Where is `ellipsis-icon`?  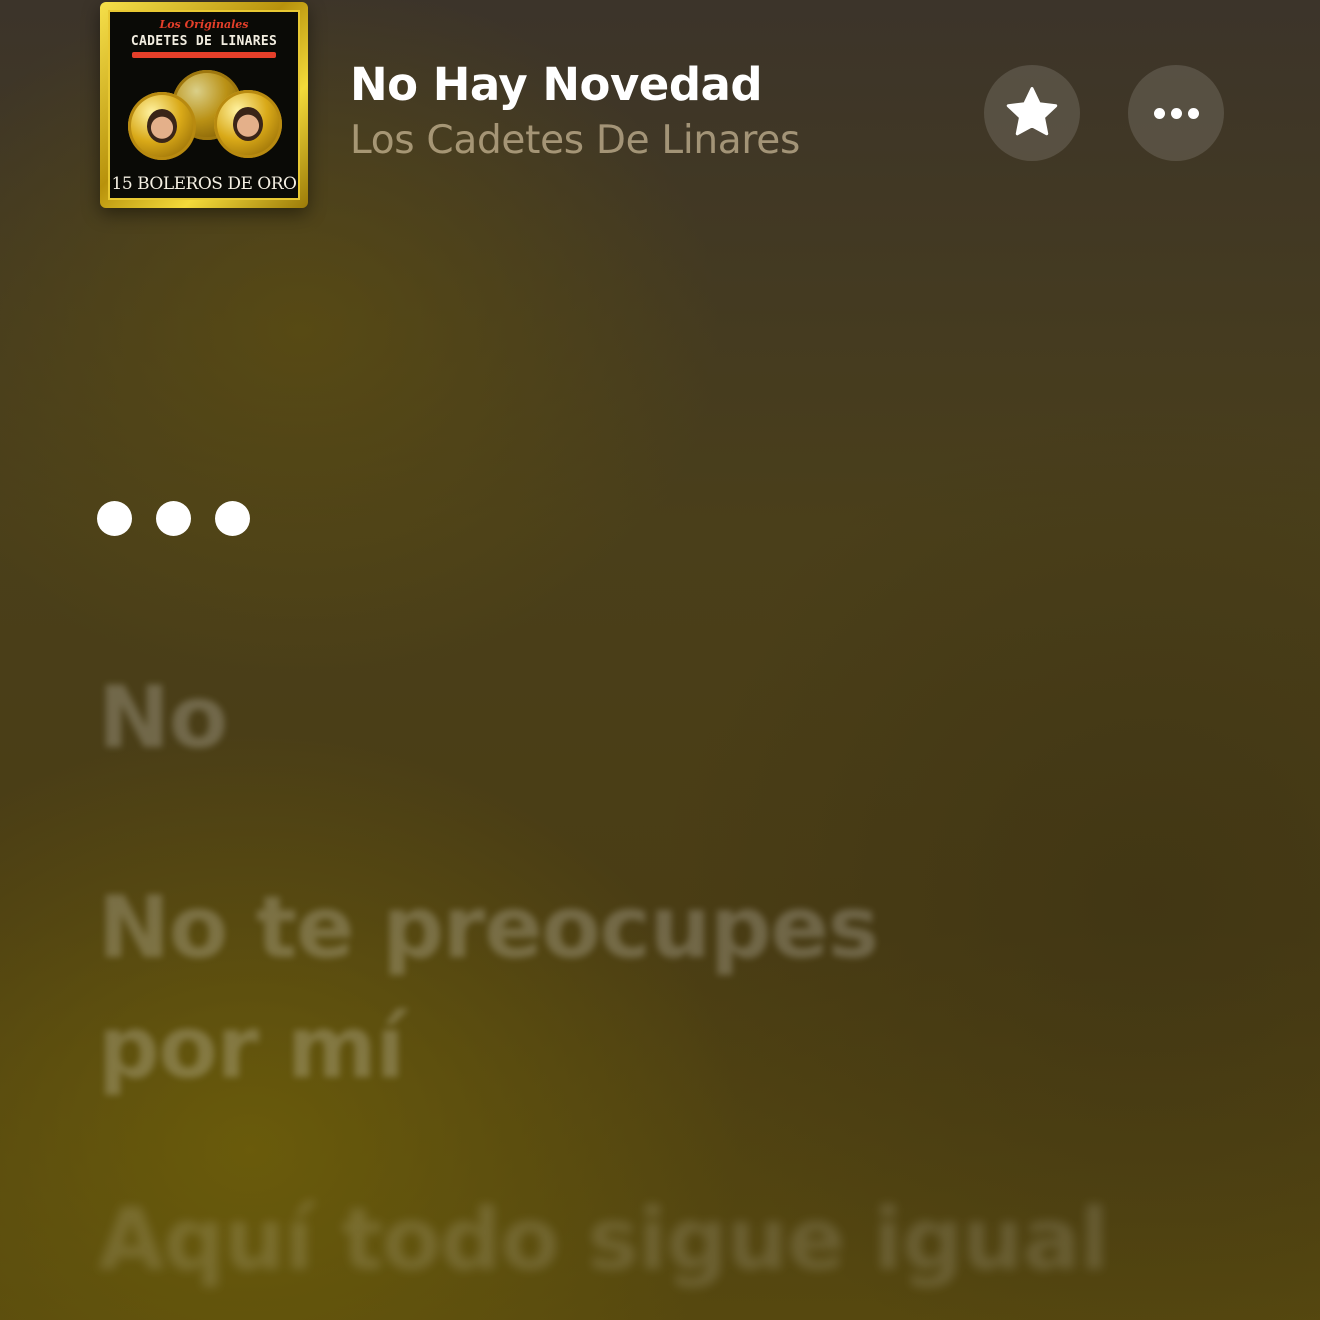 ellipsis-icon is located at coordinates (1176, 113).